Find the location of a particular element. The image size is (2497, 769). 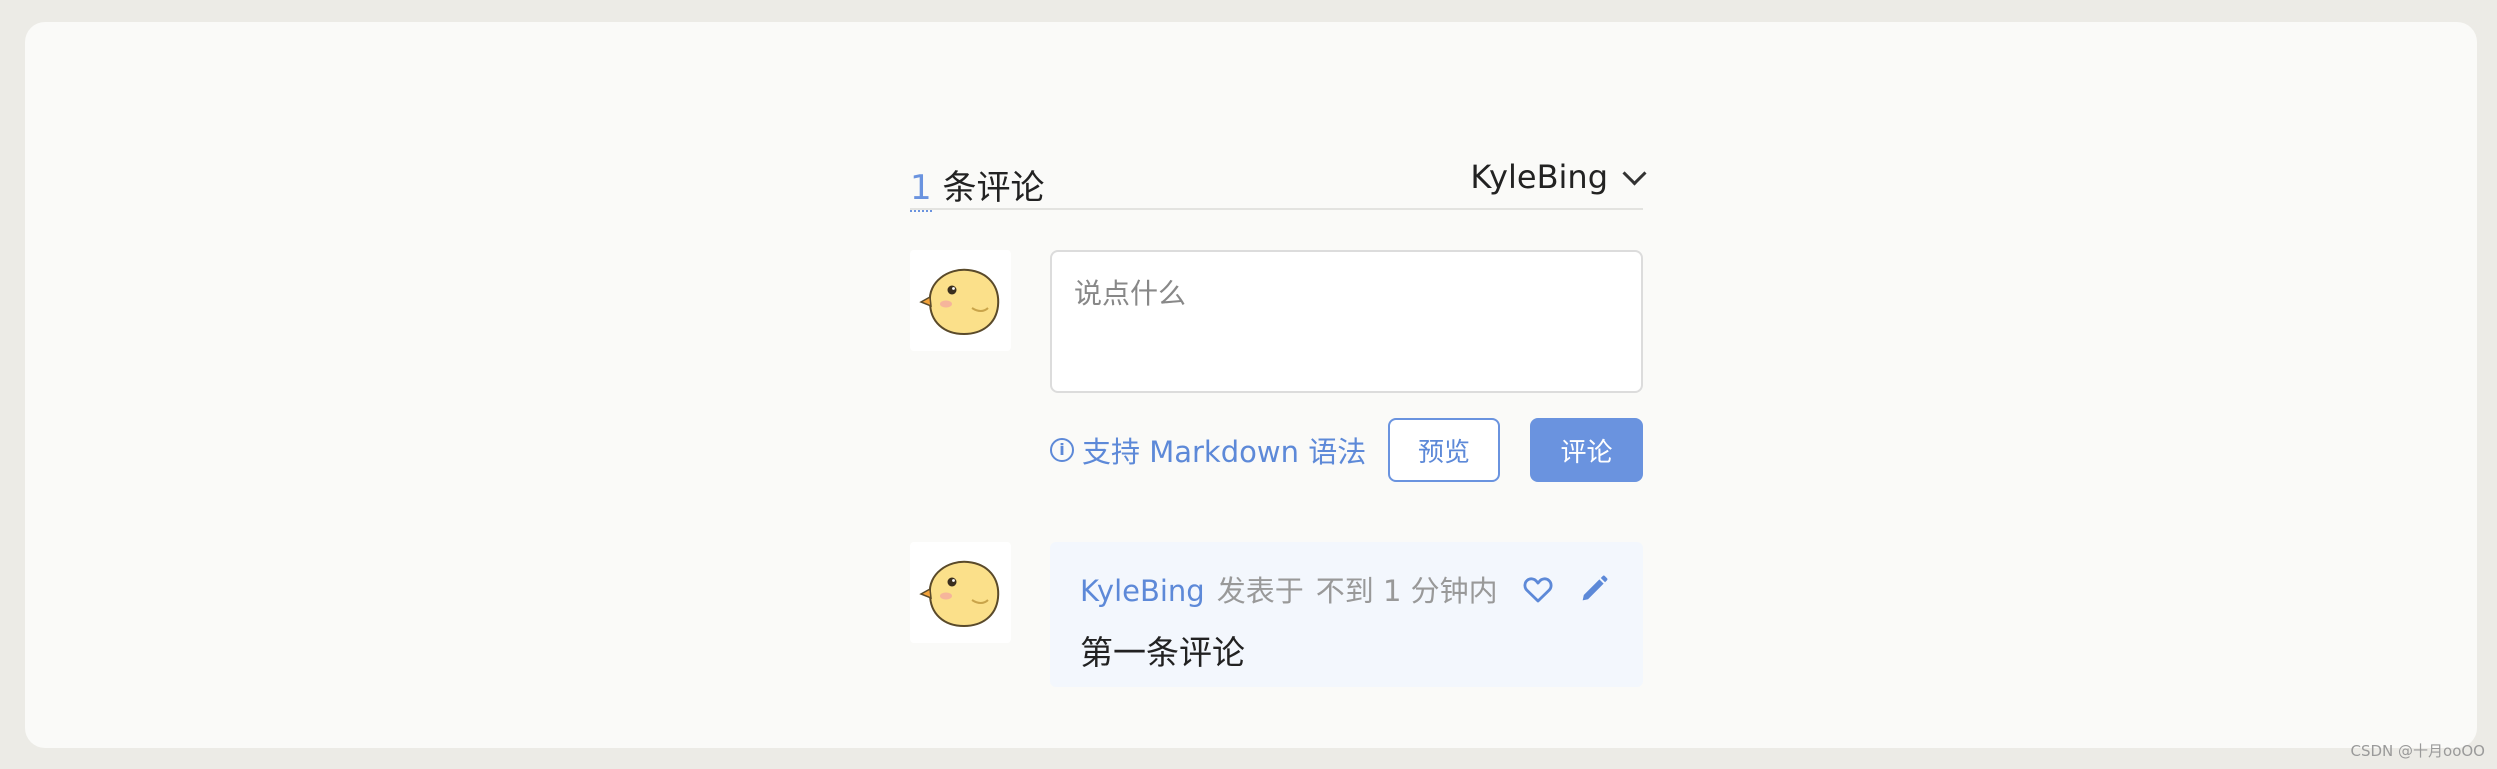

comment-content: 第一条评论 is located at coordinates (1162, 652).